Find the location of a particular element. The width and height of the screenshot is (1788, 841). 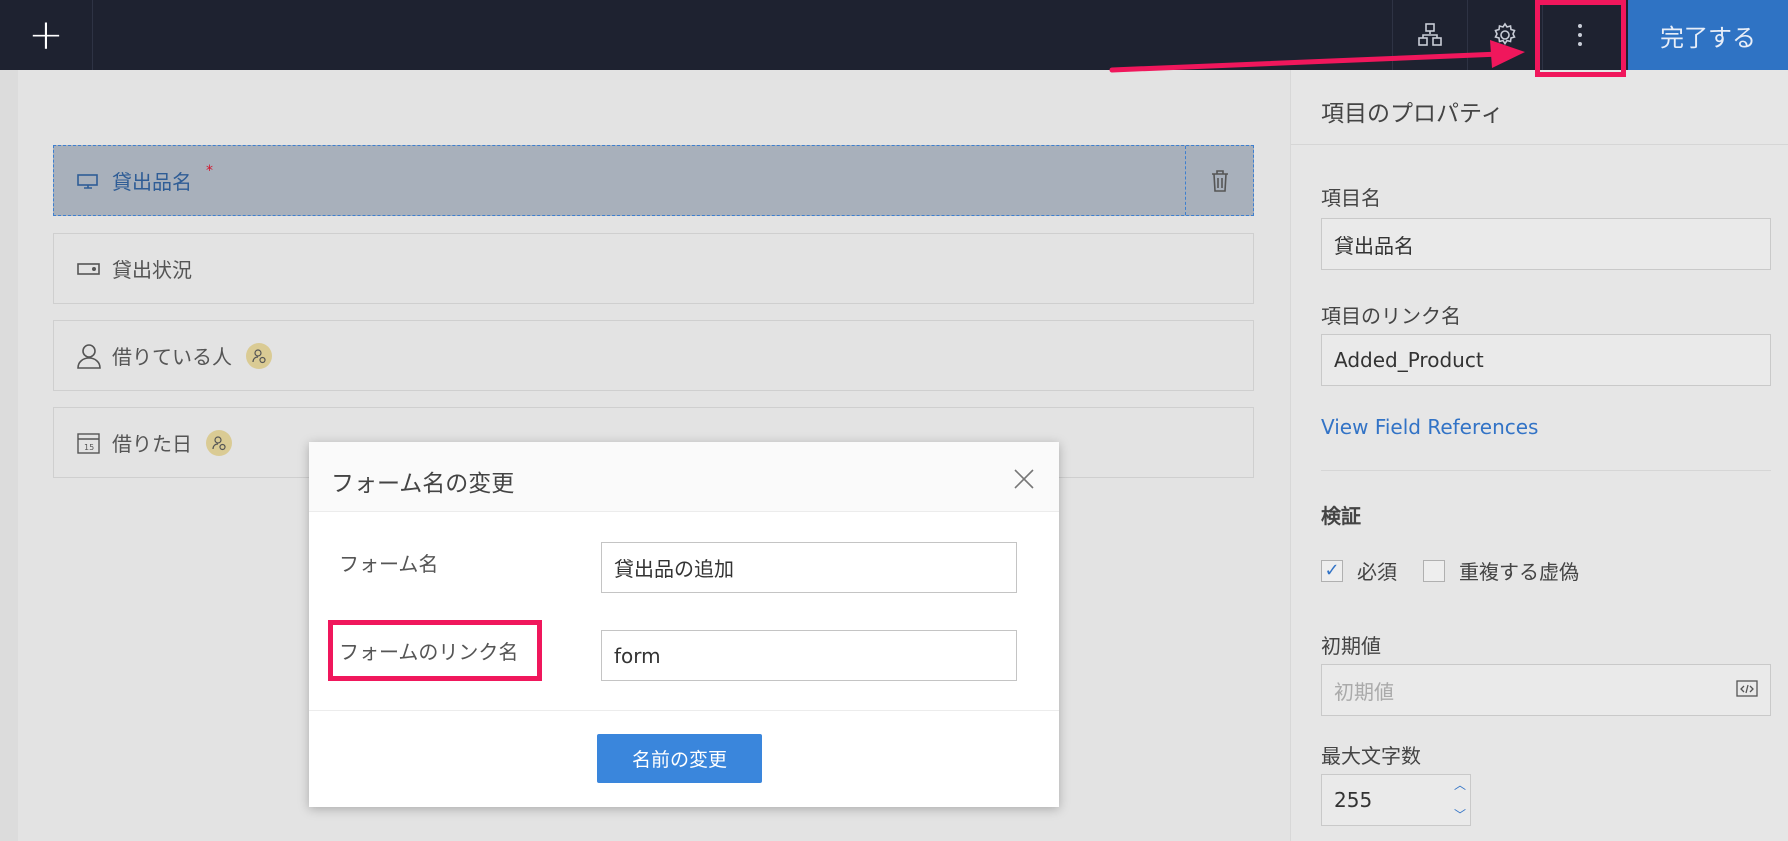

embed-code-icon is located at coordinates (1747, 689).